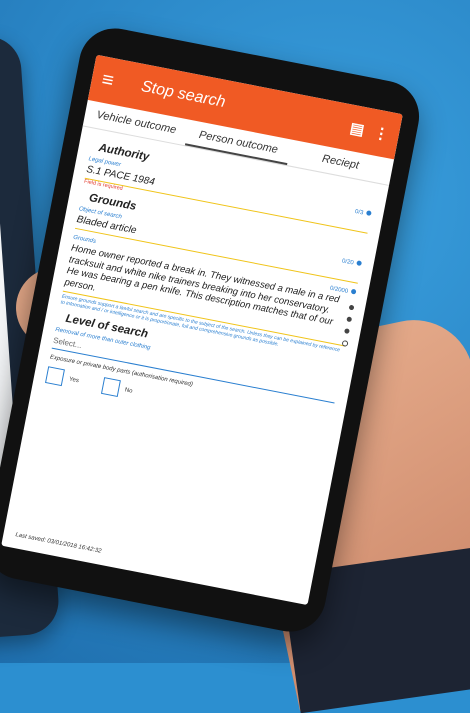 The height and width of the screenshot is (713, 470). What do you see at coordinates (115, 82) in the screenshot?
I see `menu-icon: ≡` at bounding box center [115, 82].